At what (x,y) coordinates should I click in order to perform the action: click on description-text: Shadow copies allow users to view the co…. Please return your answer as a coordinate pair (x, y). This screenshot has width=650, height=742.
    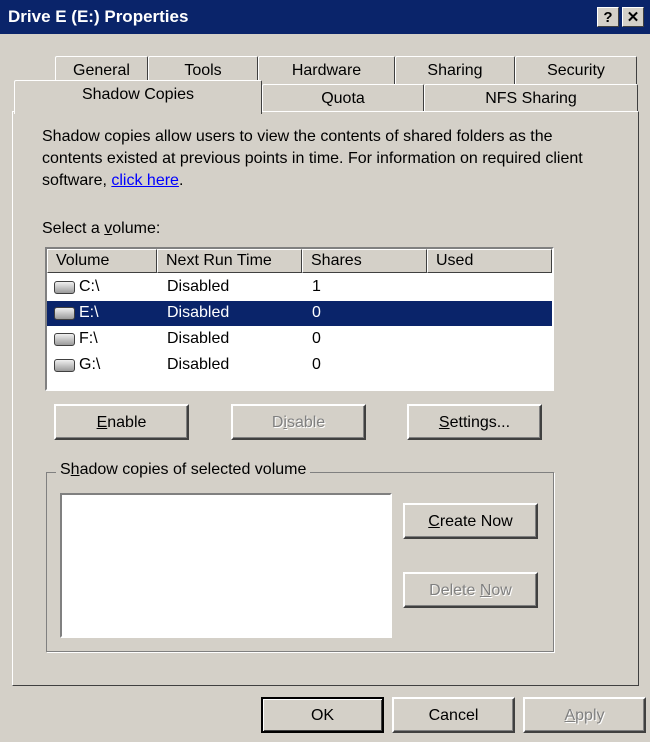
    Looking at the image, I should click on (327, 159).